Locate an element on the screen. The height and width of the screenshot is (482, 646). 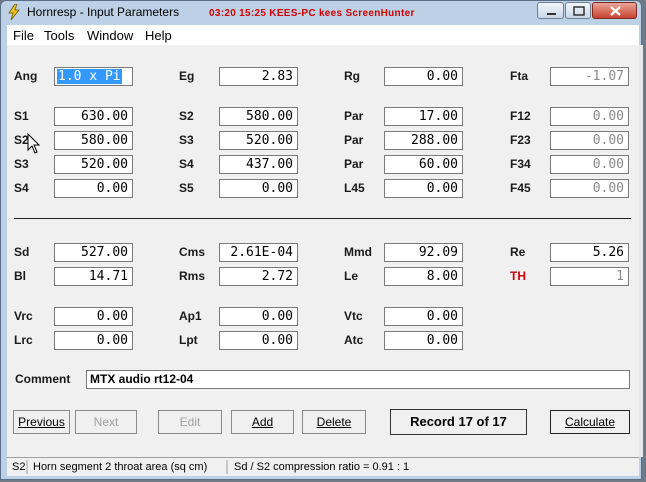
param-field-re: 5.26 is located at coordinates (589, 252).